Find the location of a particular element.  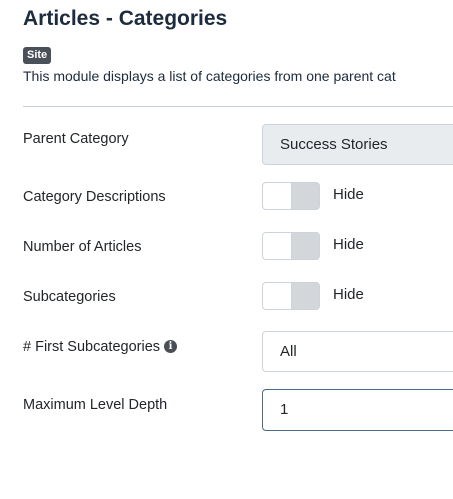

maximum-level-depth-input: 1 is located at coordinates (357, 410).